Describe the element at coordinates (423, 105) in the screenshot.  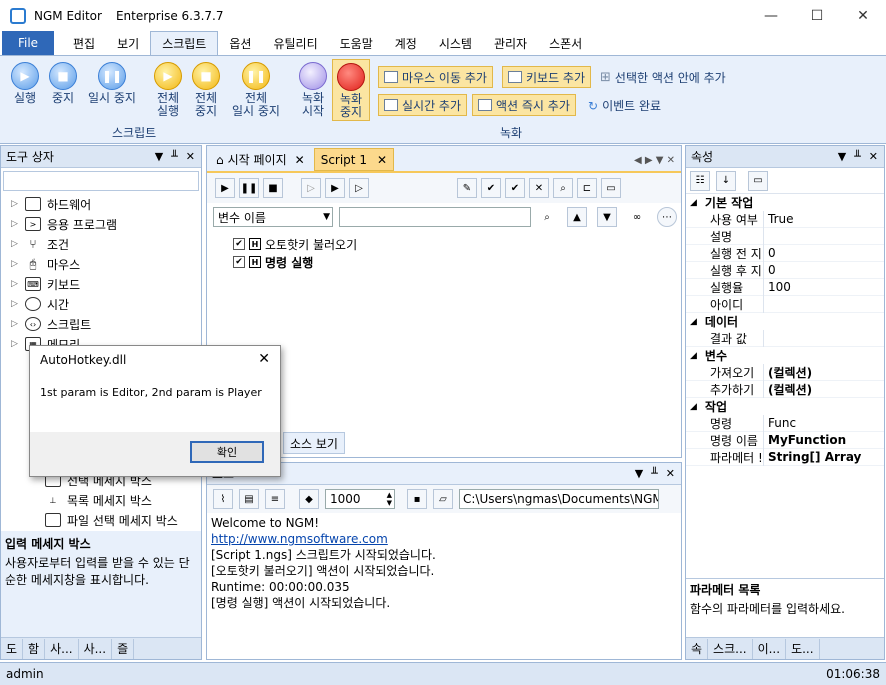
I see `add-realtime-button: 실시간 추가` at that location.